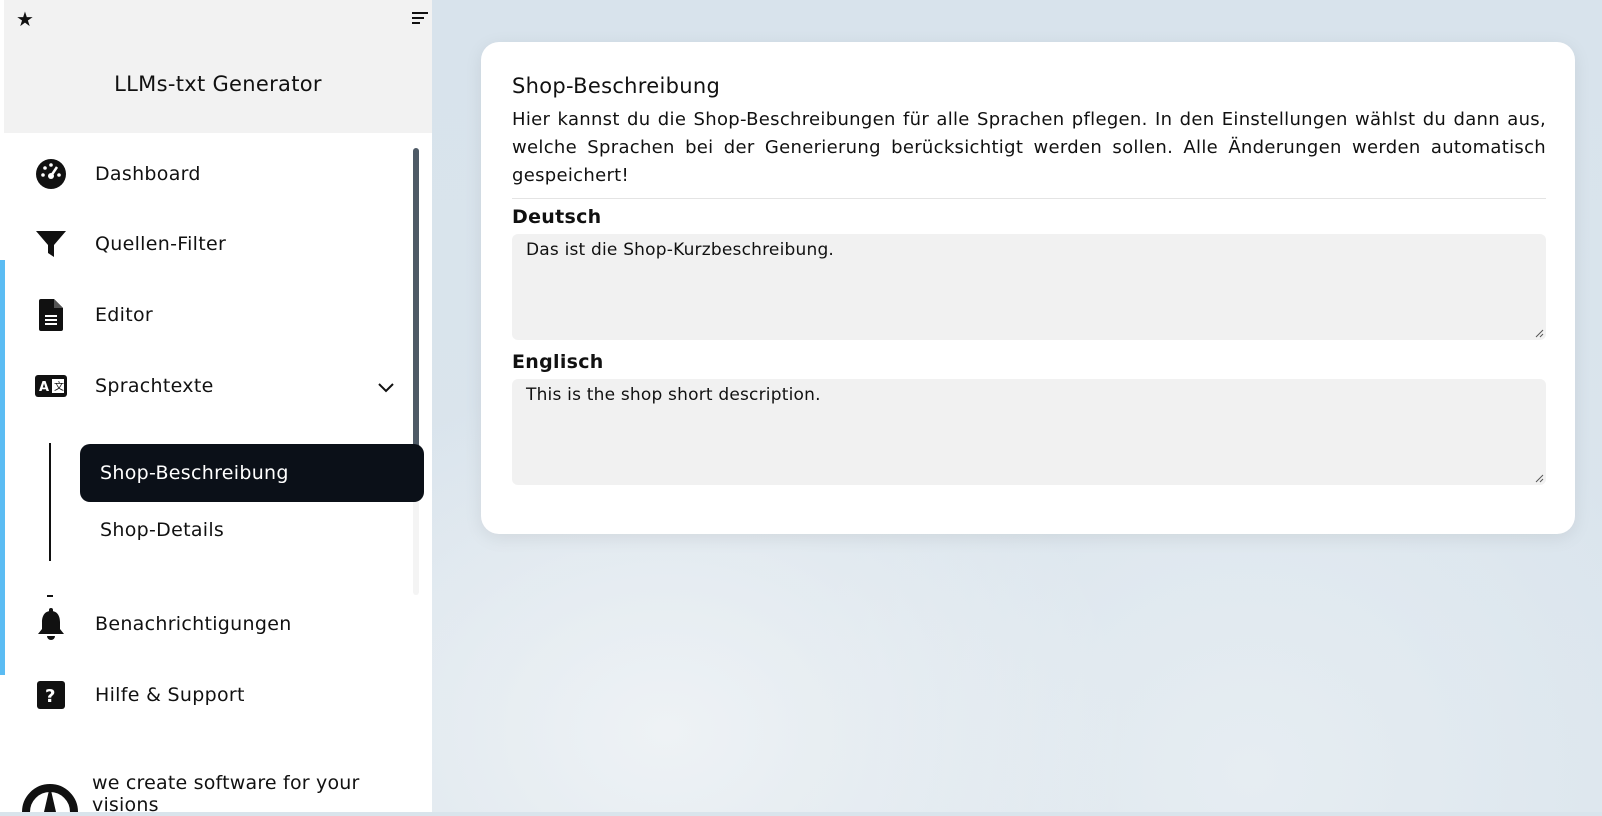  I want to click on svg-text: 文, so click(59, 386).